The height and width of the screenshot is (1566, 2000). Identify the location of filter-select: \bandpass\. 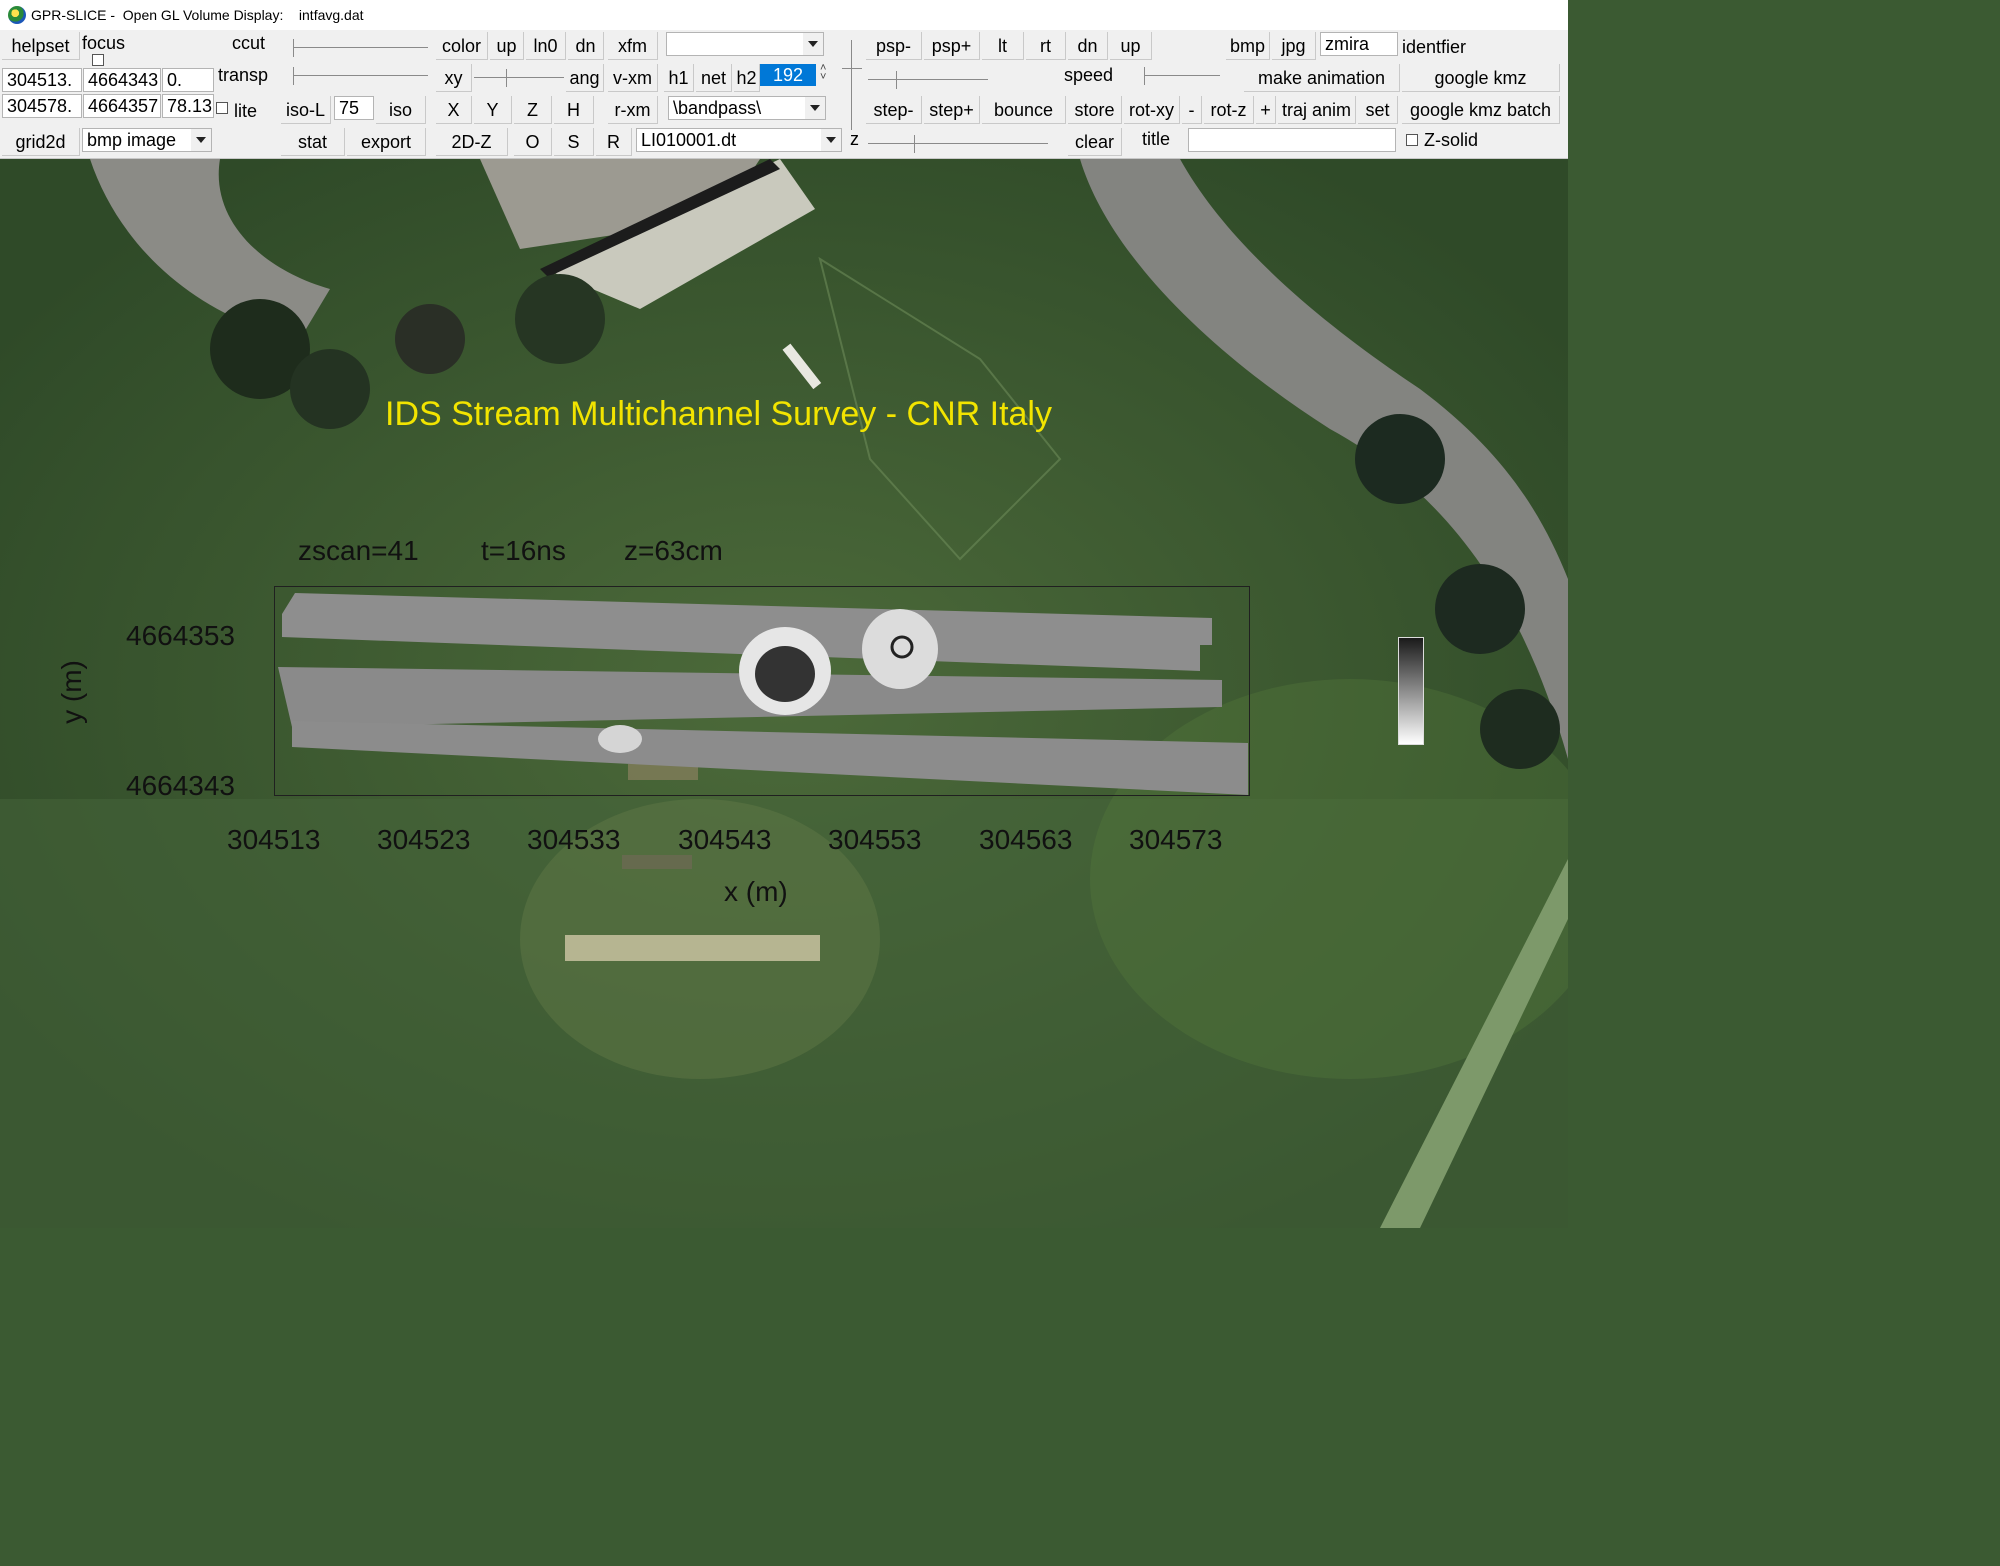
(747, 108).